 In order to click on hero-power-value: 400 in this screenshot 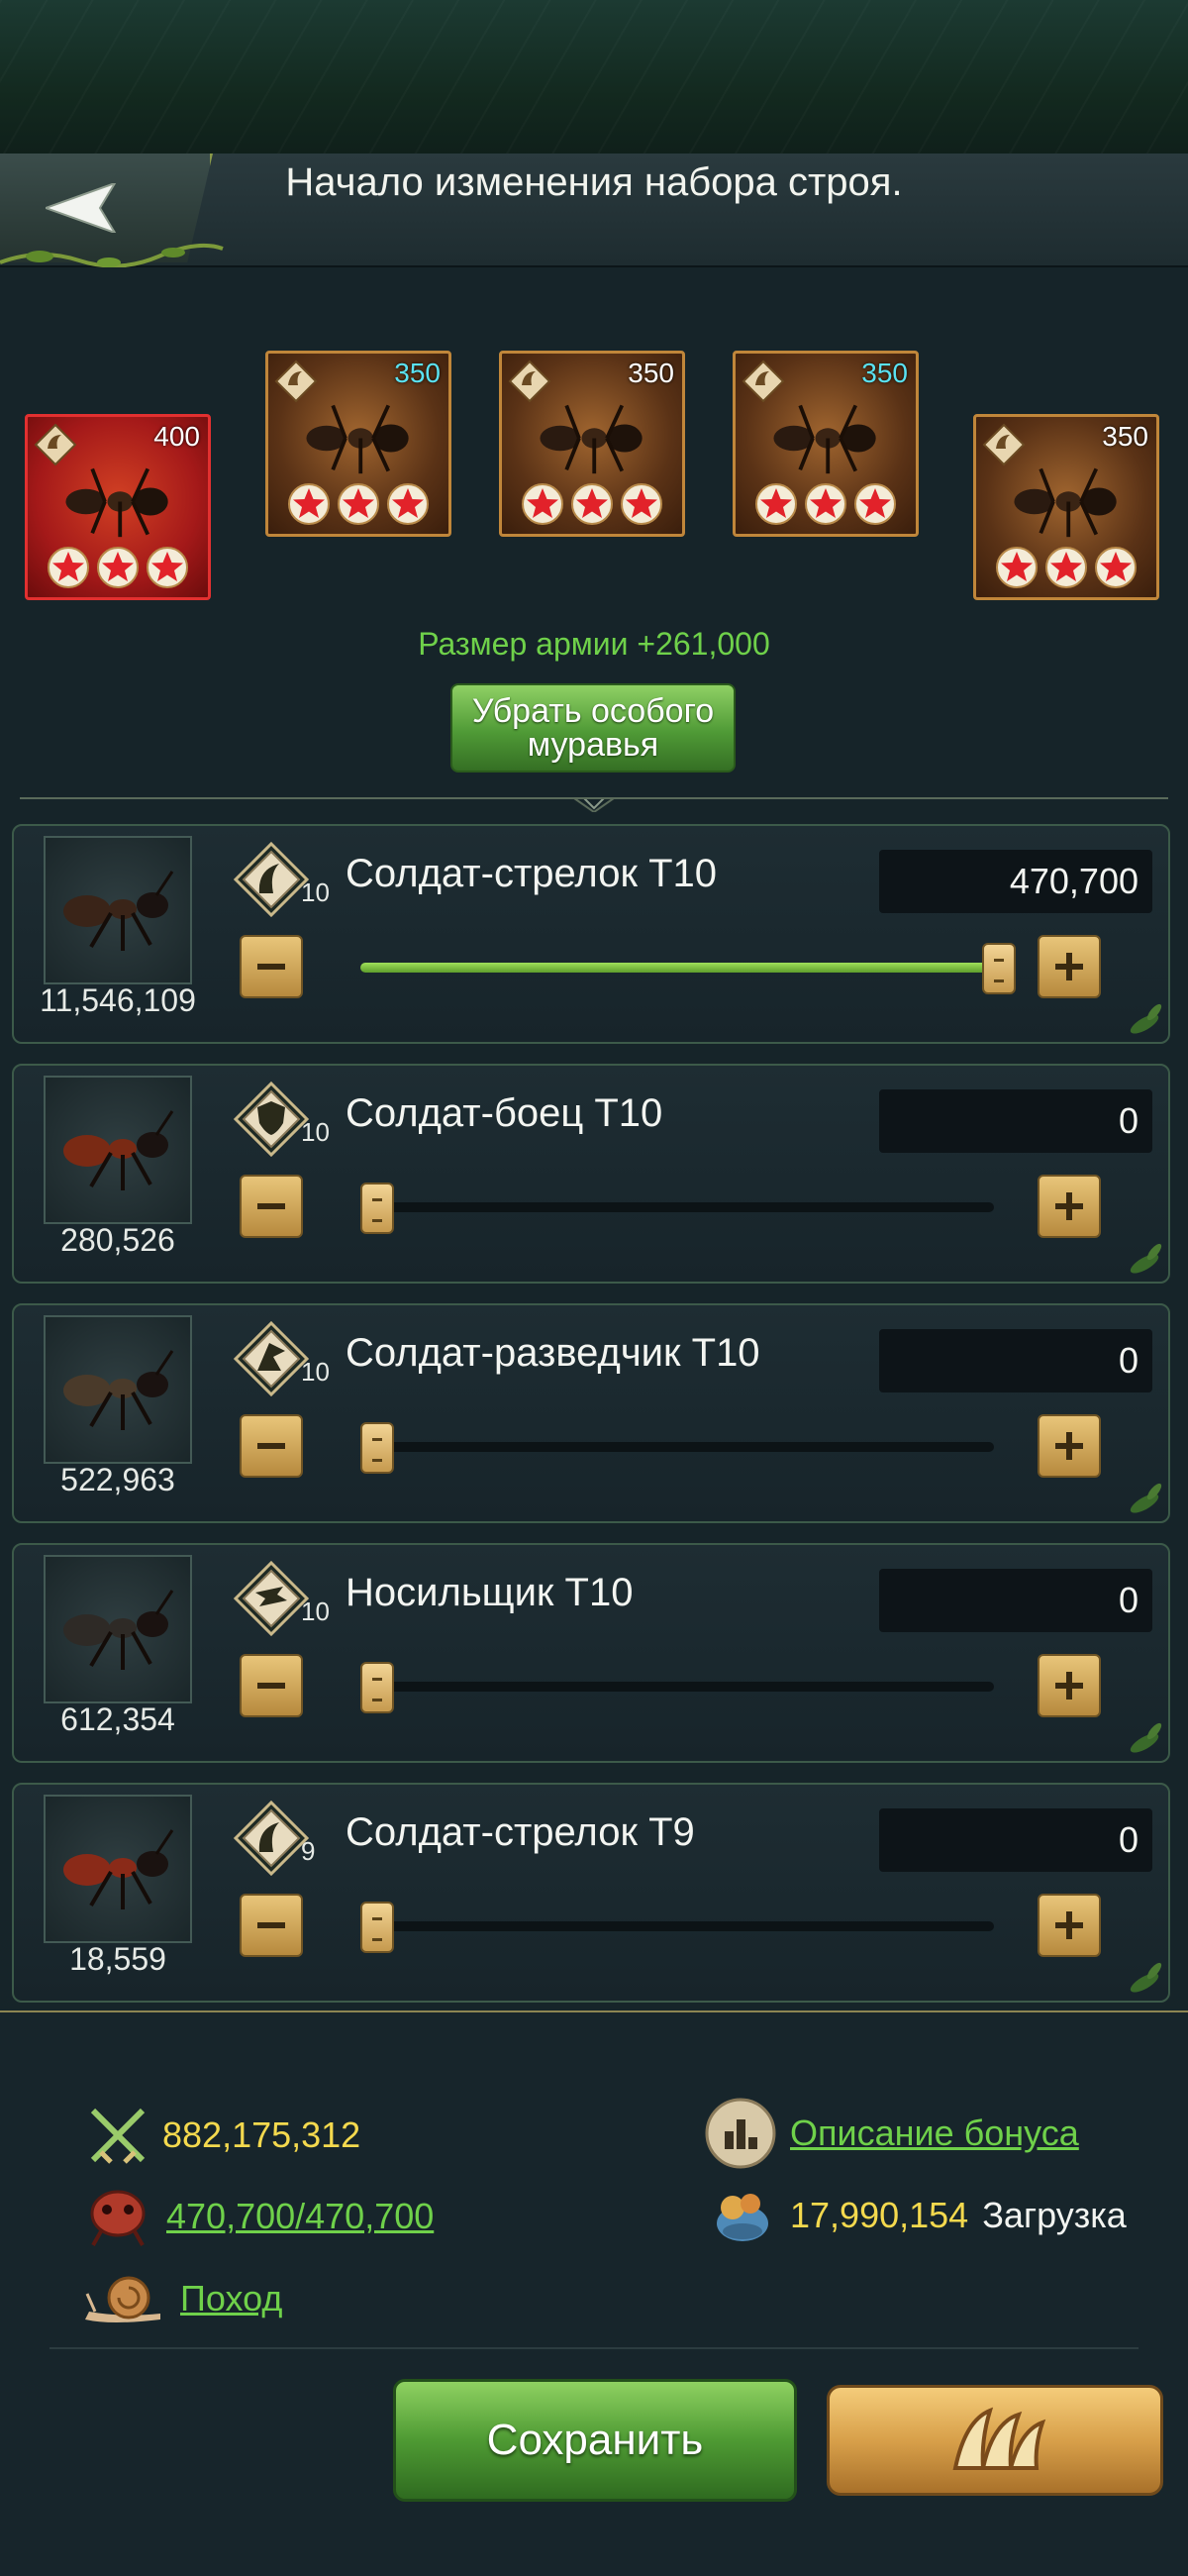, I will do `click(176, 436)`.